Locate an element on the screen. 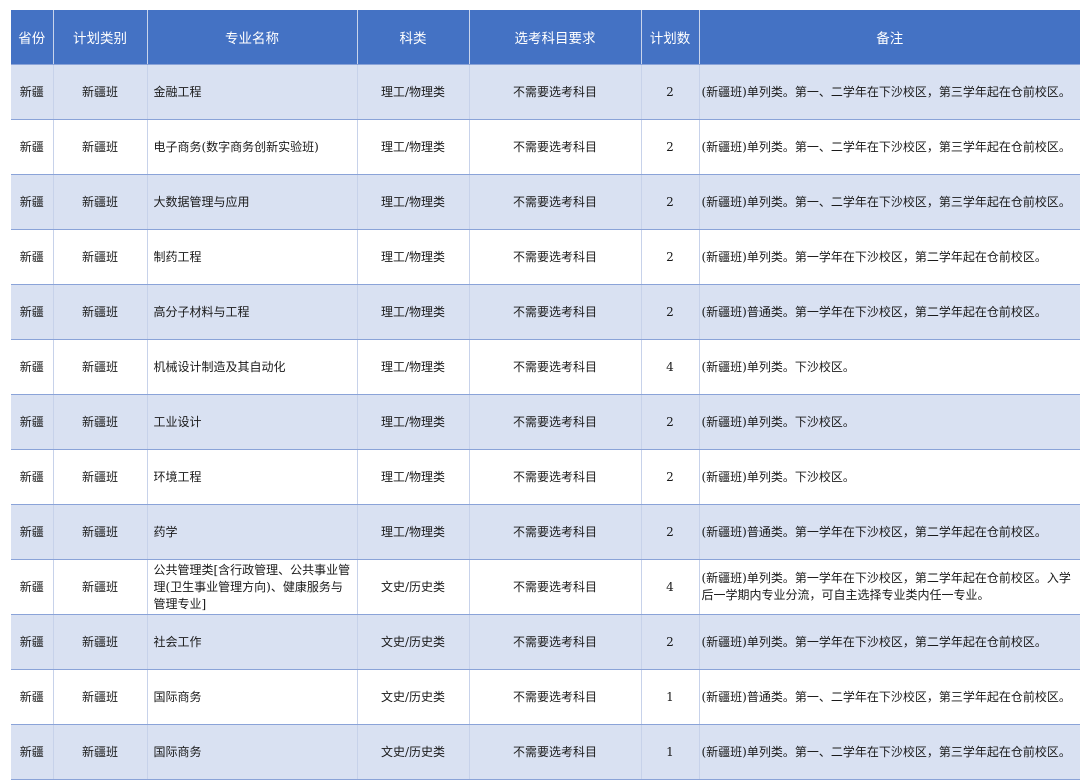 This screenshot has width=1080, height=780. header-province: 省份 is located at coordinates (32, 37).